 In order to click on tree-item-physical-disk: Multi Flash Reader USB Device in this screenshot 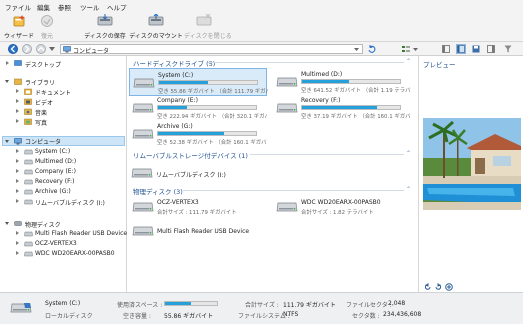, I will do `click(70, 234)`.